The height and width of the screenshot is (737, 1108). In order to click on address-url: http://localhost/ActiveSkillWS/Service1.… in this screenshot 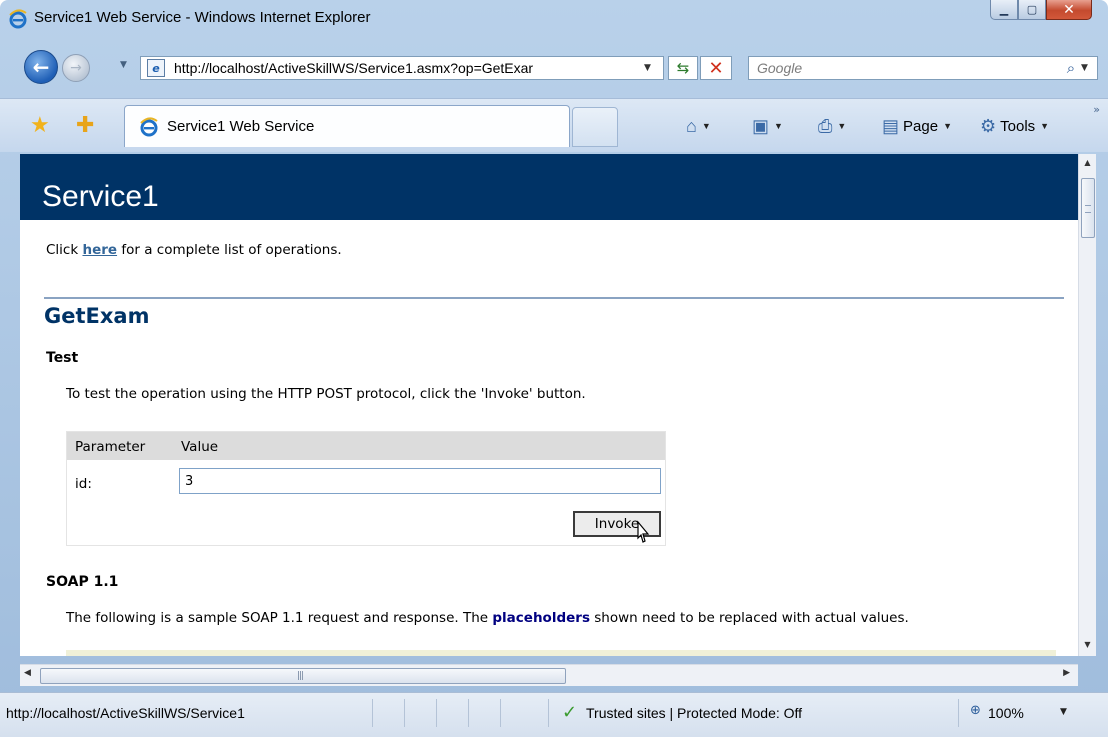, I will do `click(406, 68)`.